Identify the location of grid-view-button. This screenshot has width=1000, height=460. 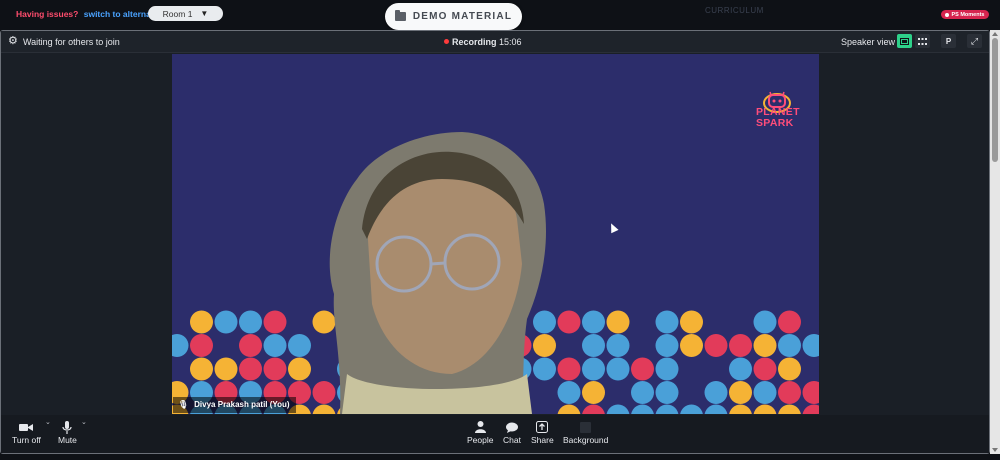
(922, 41).